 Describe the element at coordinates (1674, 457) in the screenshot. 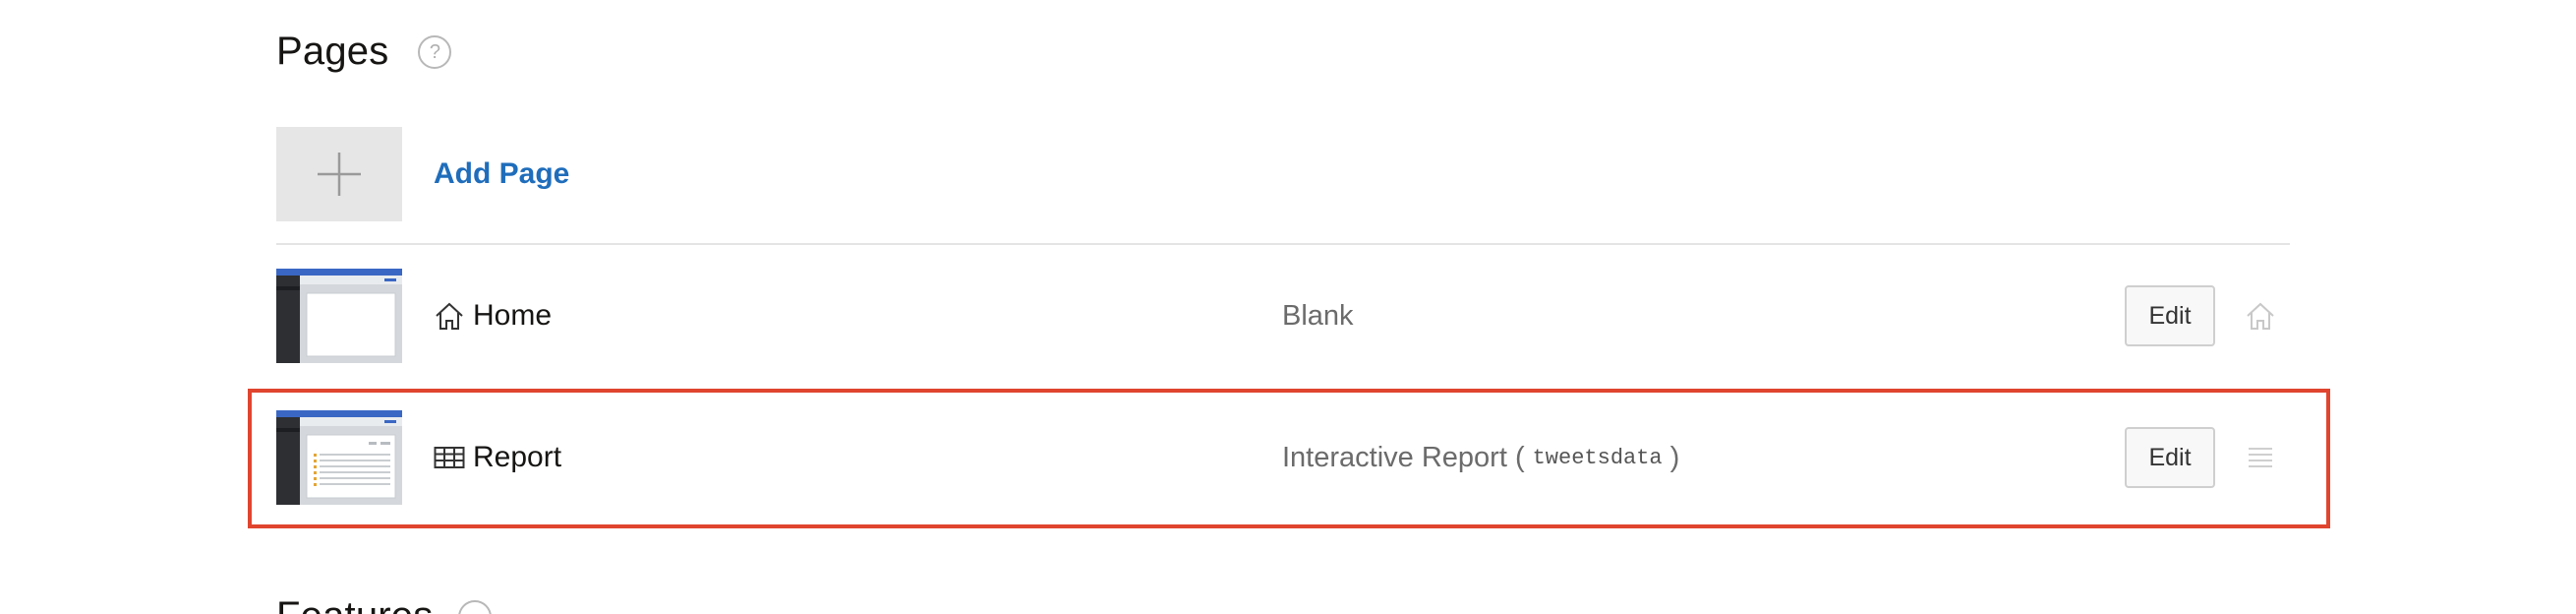

I see `page-type-suffix: )` at that location.